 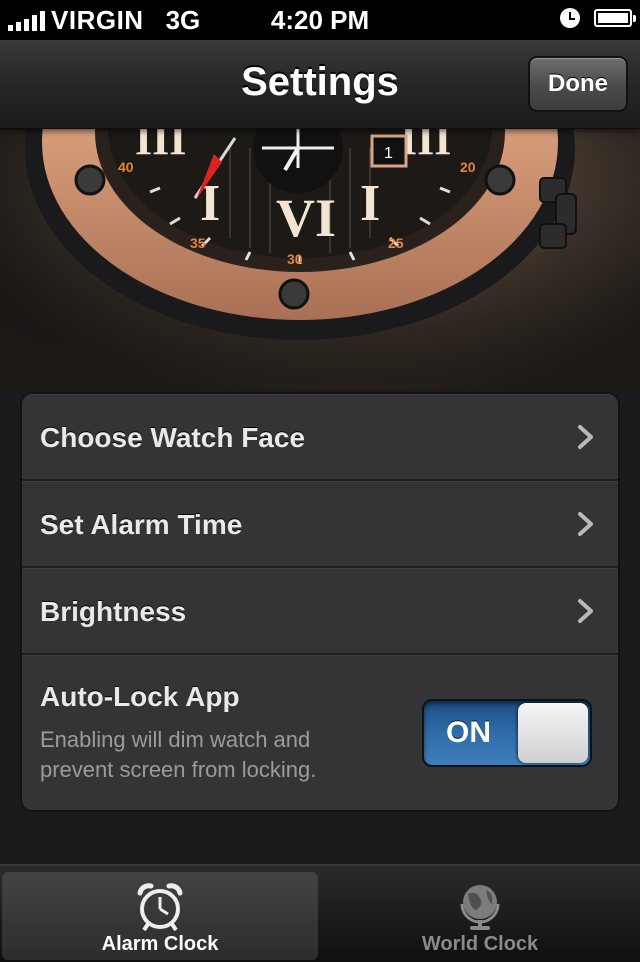 I want to click on toggle-knob, so click(x=553, y=733).